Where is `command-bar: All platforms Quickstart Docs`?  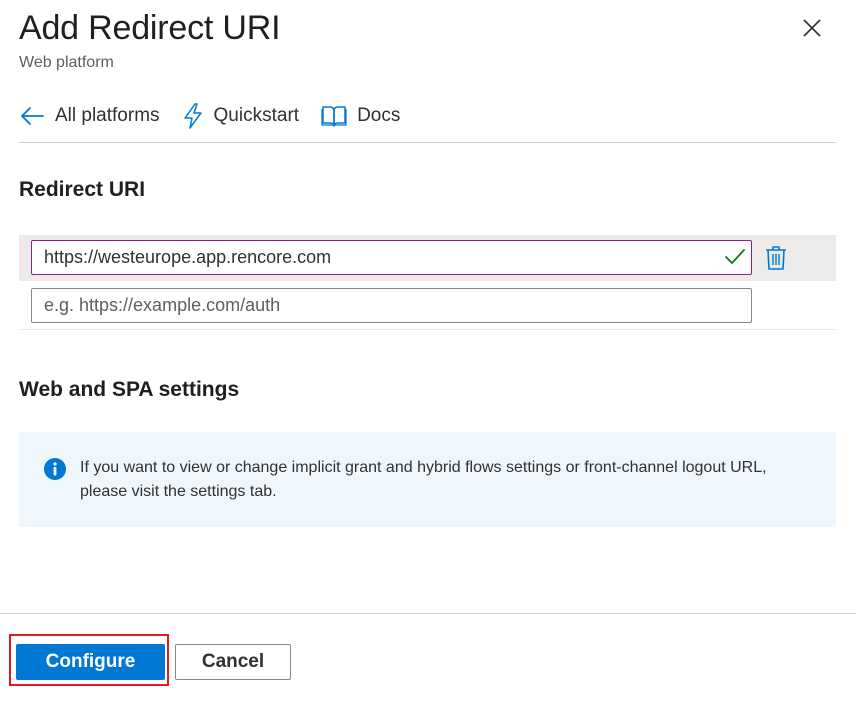 command-bar: All platforms Quickstart Docs is located at coordinates (220, 116).